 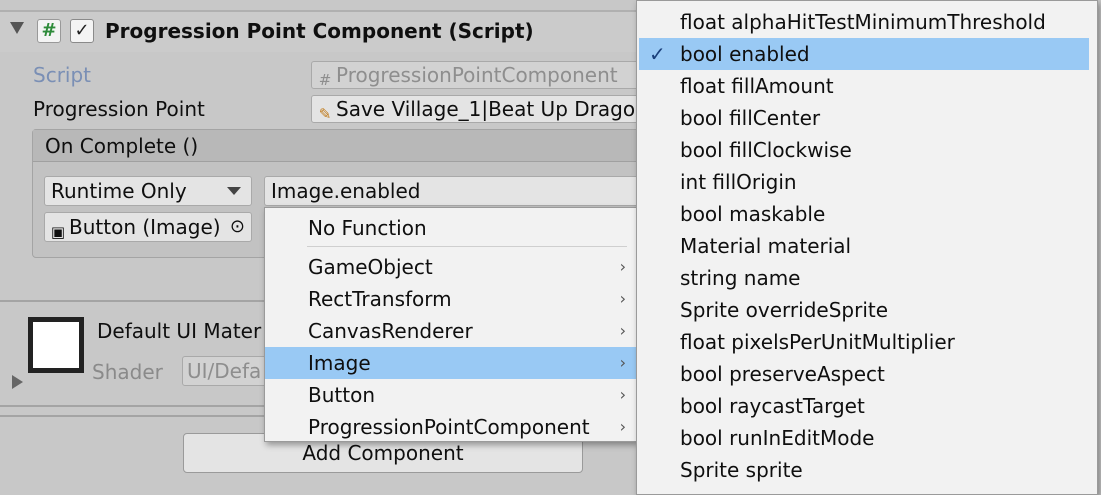 I want to click on menu-item-enabled: ✓ bool enabled, so click(x=864, y=54).